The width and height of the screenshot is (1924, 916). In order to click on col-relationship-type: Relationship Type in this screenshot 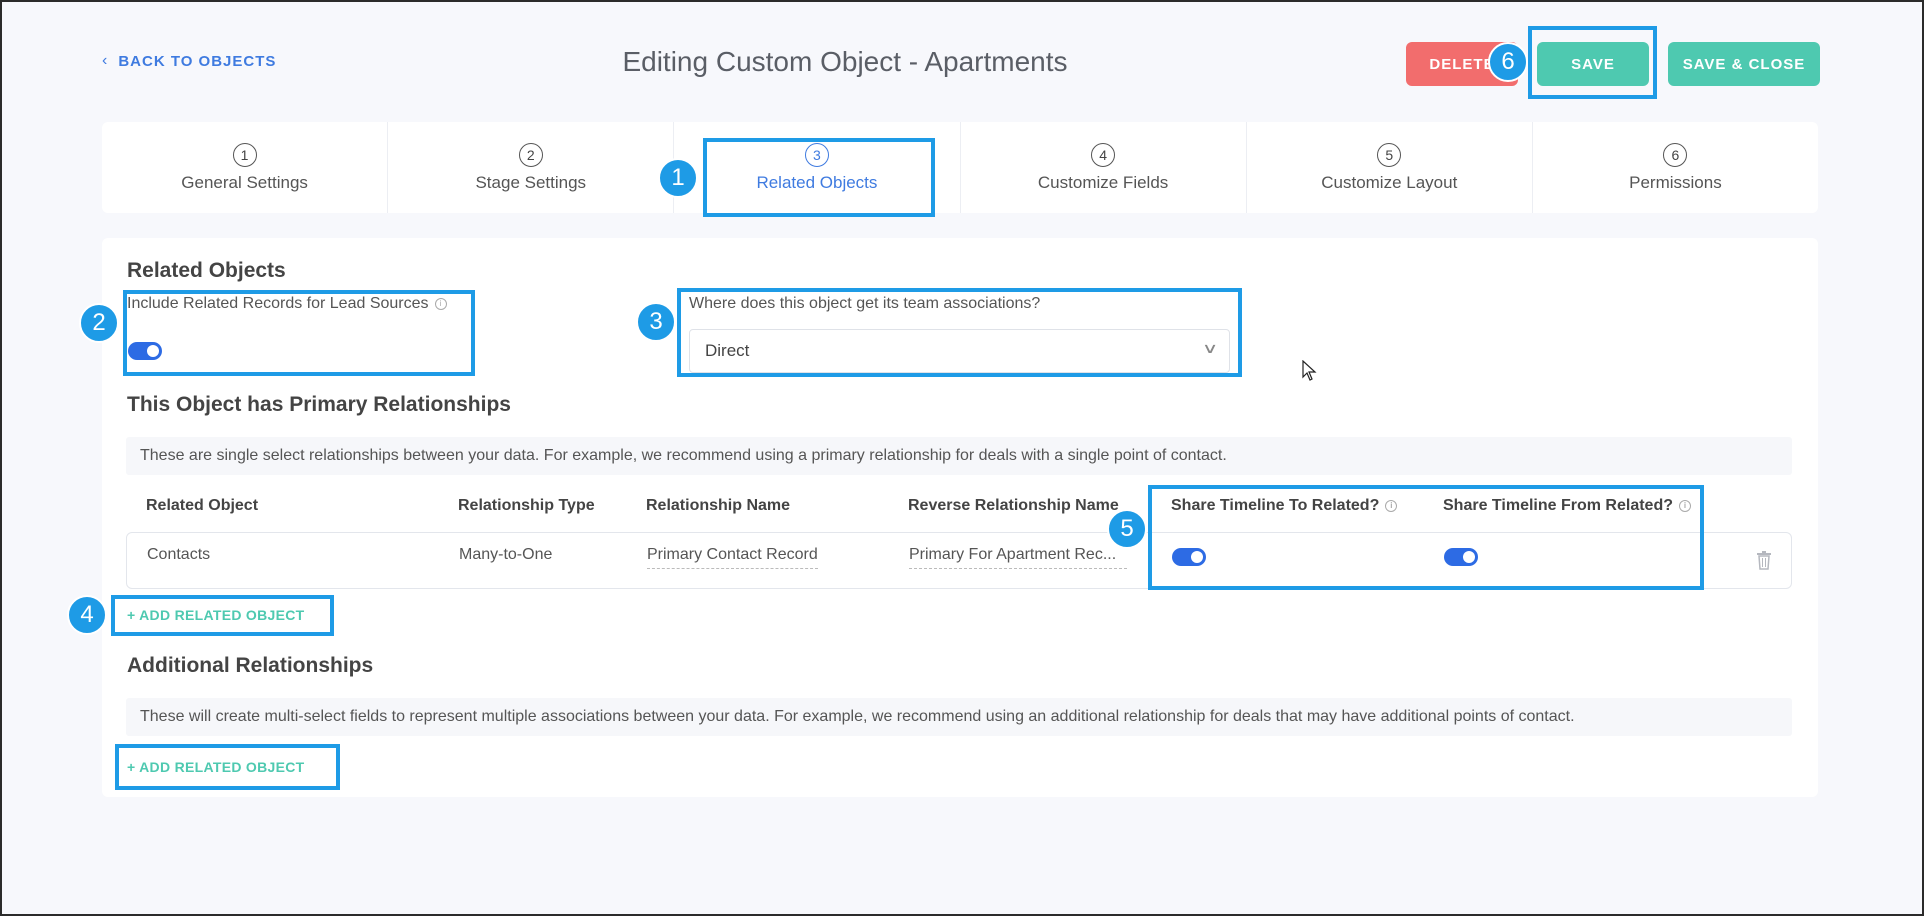, I will do `click(526, 505)`.